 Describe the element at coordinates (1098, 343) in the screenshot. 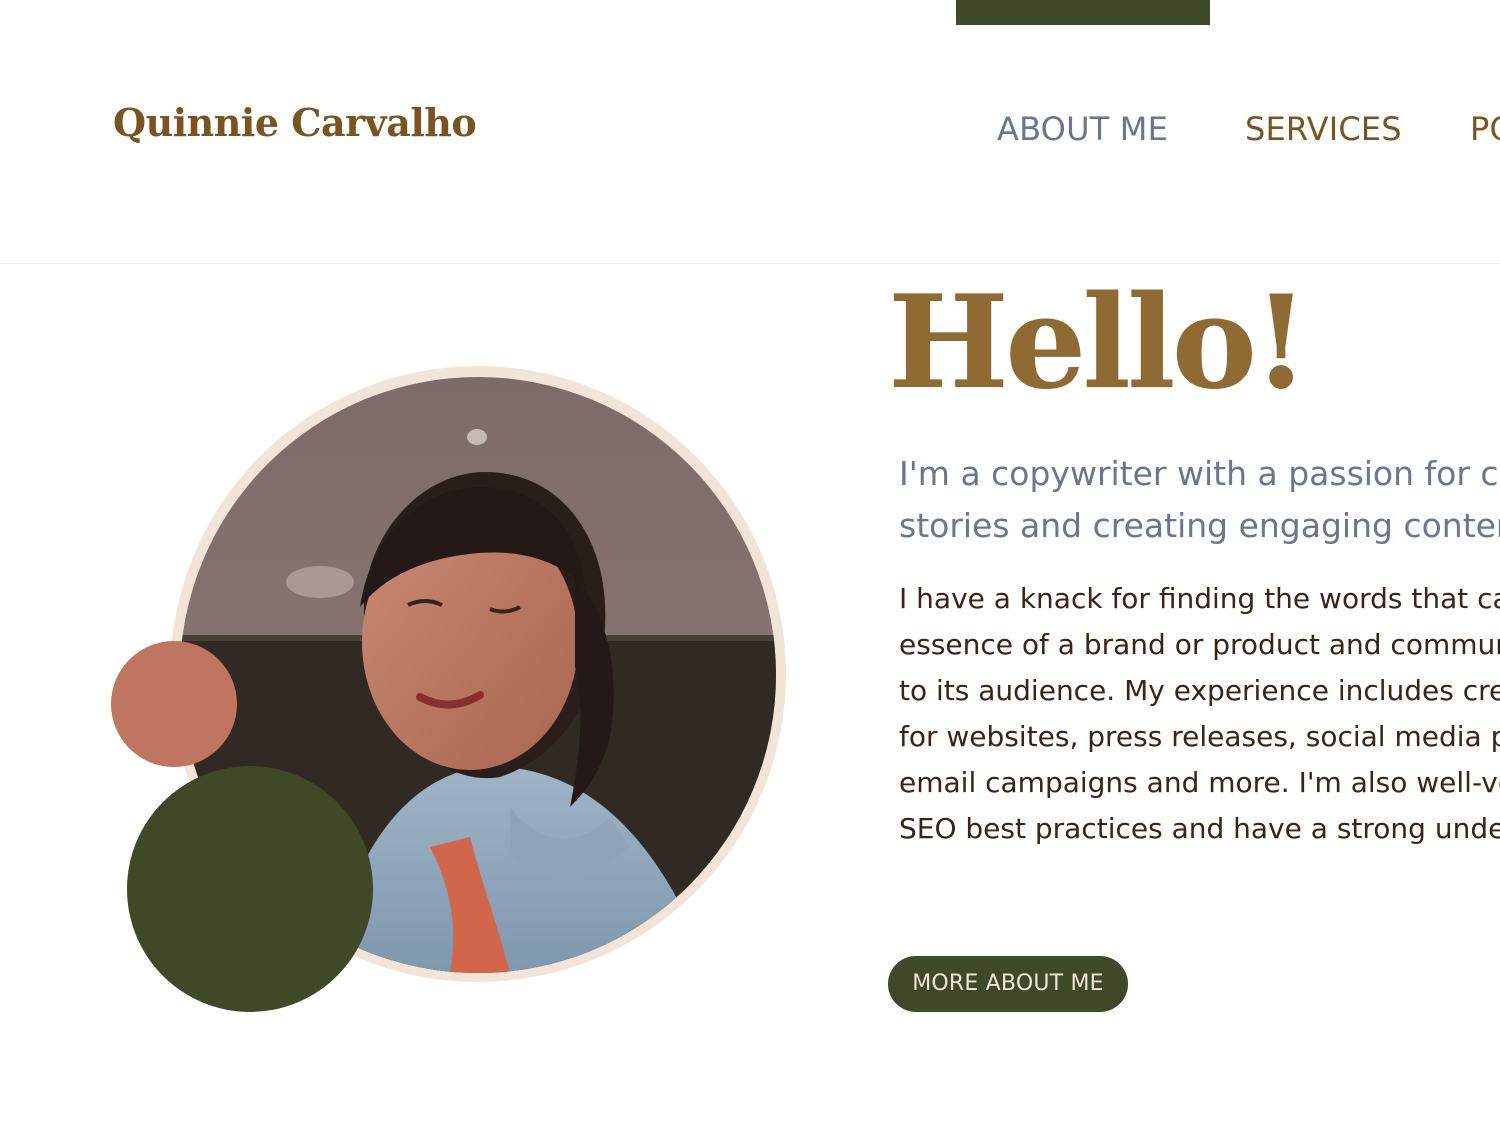

I see `hero-title: Hello!` at that location.